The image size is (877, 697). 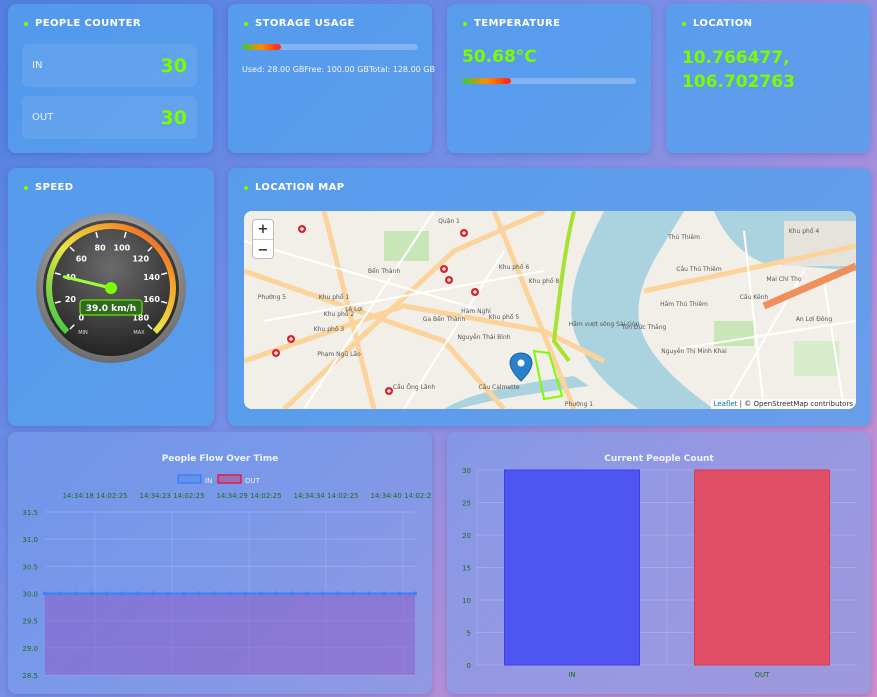 I want to click on map-place-label: Cầu Ông Lãnh, so click(x=414, y=387).